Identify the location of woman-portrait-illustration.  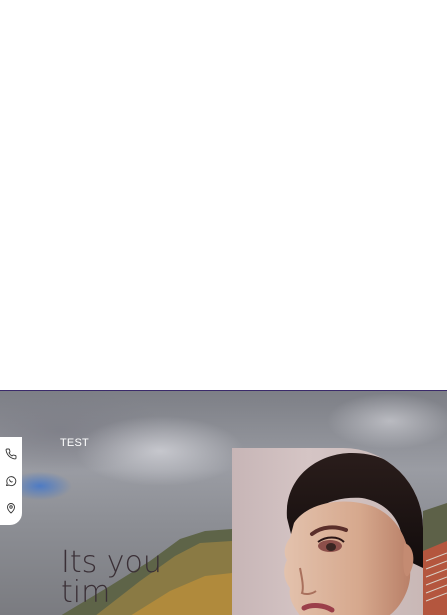
(353, 534).